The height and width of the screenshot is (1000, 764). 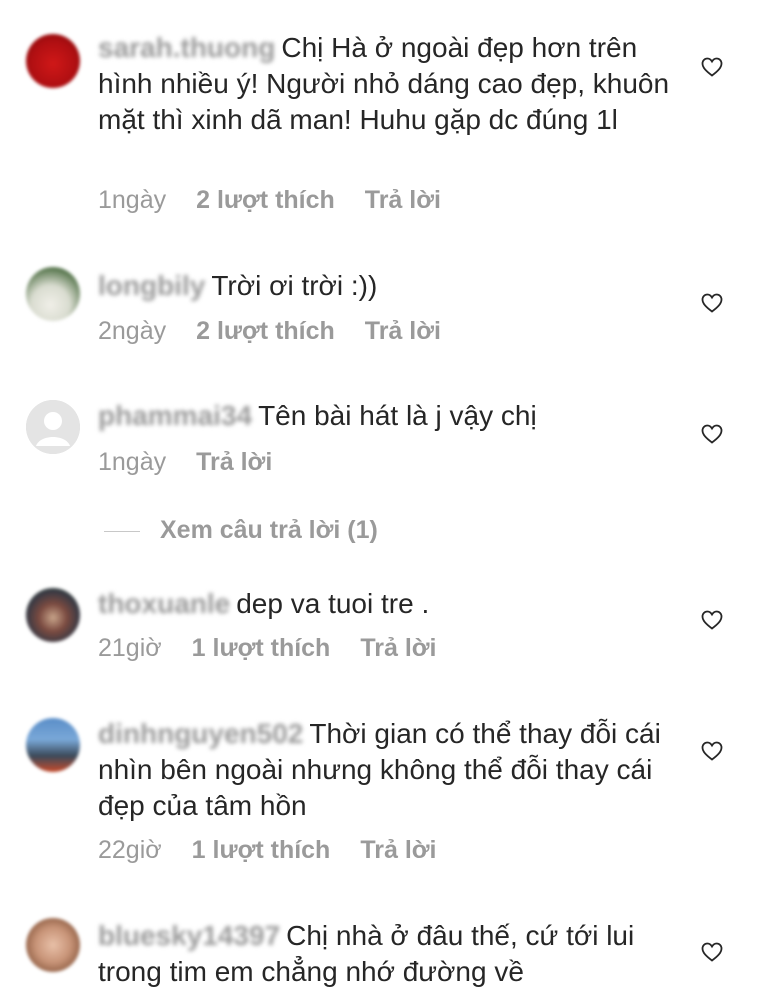 I want to click on comment-meta: 21giờ 1 lượt thích Trả lời, so click(x=267, y=648).